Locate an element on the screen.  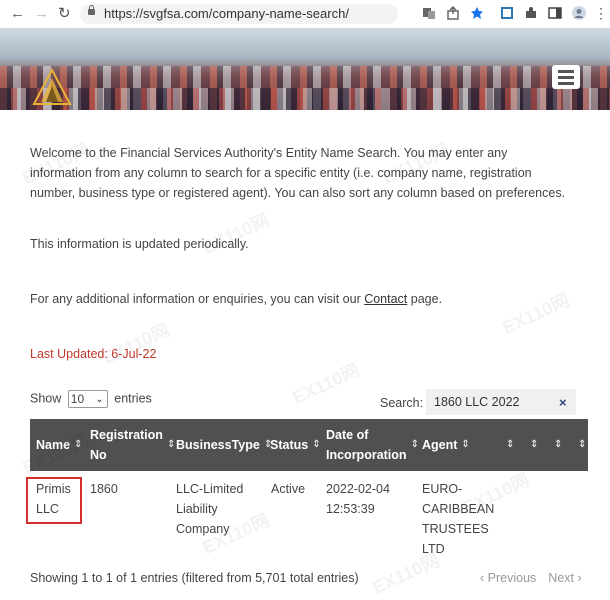
forward-icon: → is located at coordinates (41, 14).